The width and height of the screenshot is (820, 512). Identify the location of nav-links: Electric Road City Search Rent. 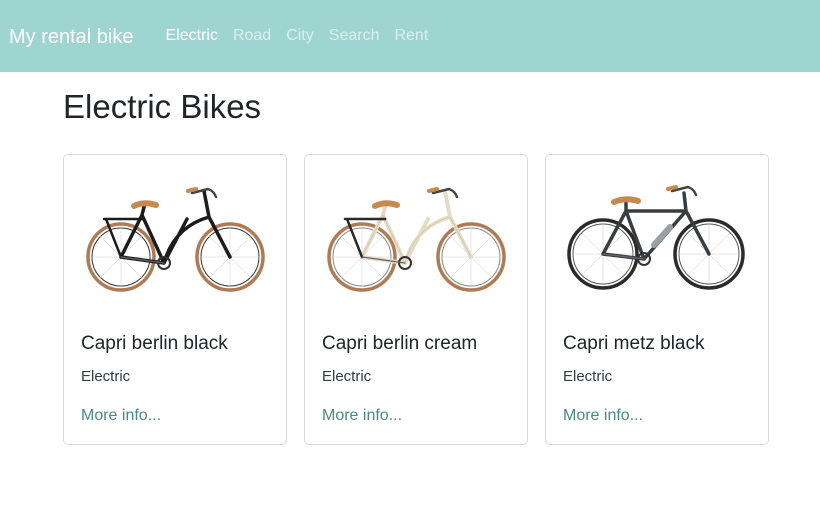
(305, 36).